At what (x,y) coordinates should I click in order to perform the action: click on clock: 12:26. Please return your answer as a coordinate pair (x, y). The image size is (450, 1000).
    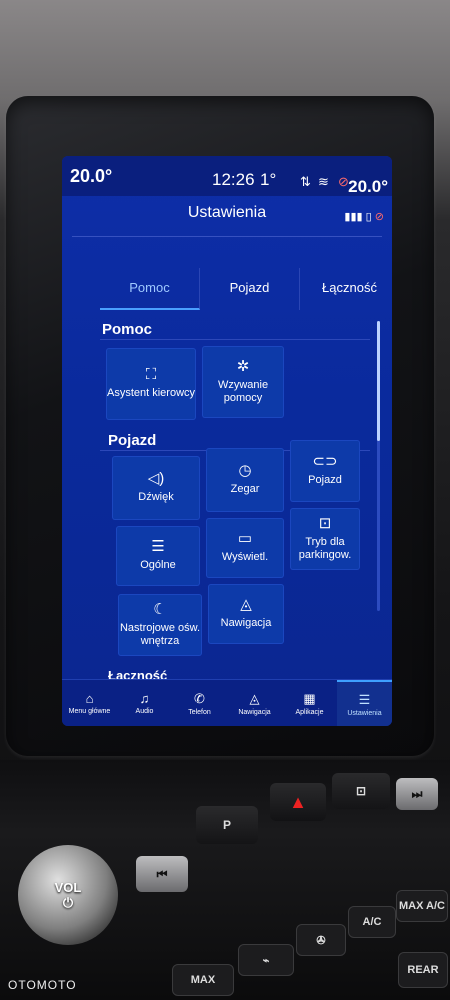
    Looking at the image, I should click on (233, 179).